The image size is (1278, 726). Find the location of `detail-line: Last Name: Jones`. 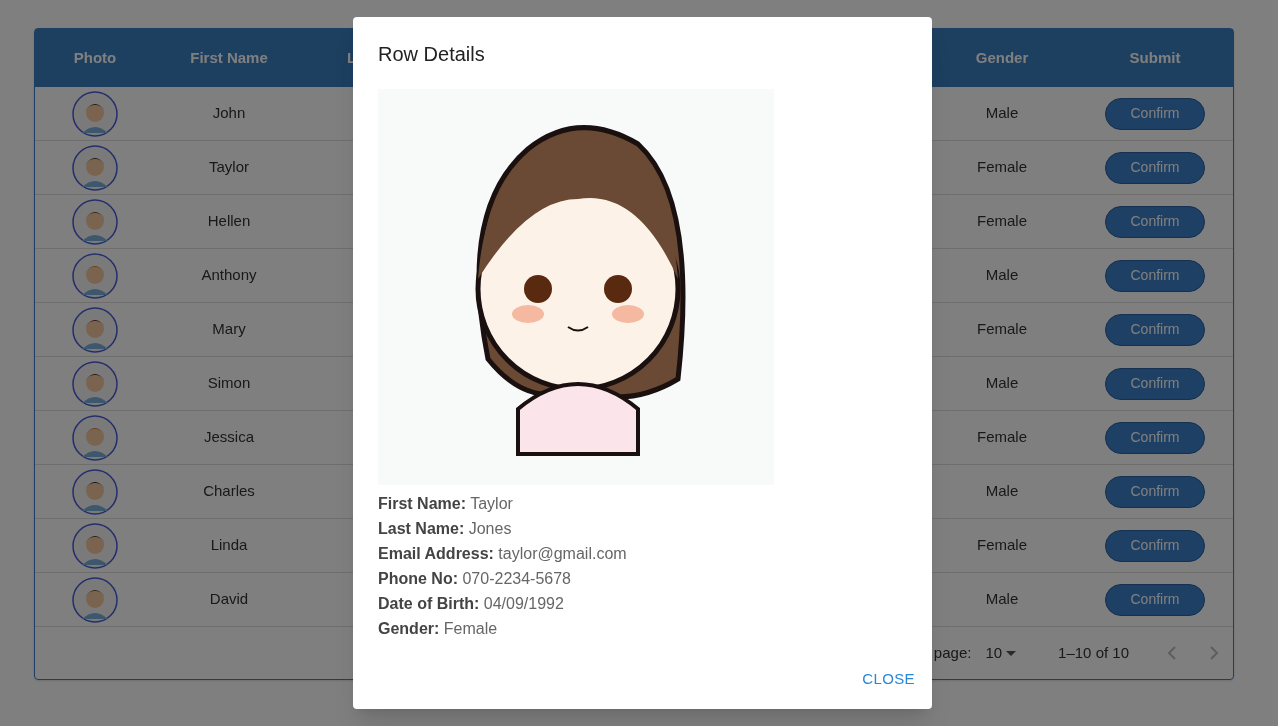

detail-line: Last Name: Jones is located at coordinates (445, 529).